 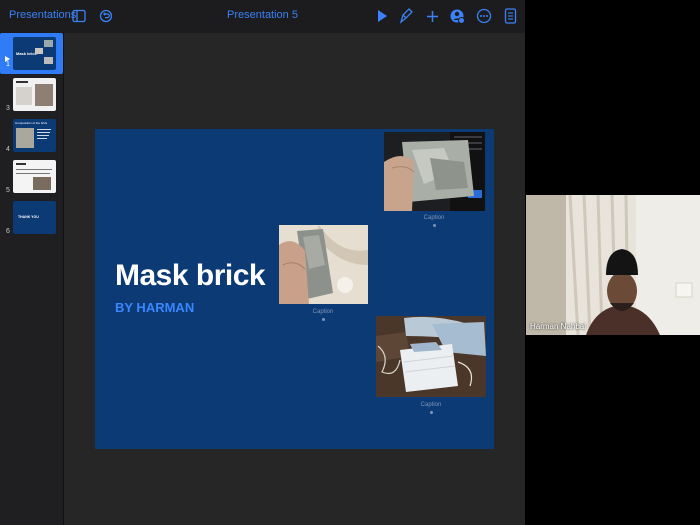 I want to click on masks-photo, so click(x=431, y=356).